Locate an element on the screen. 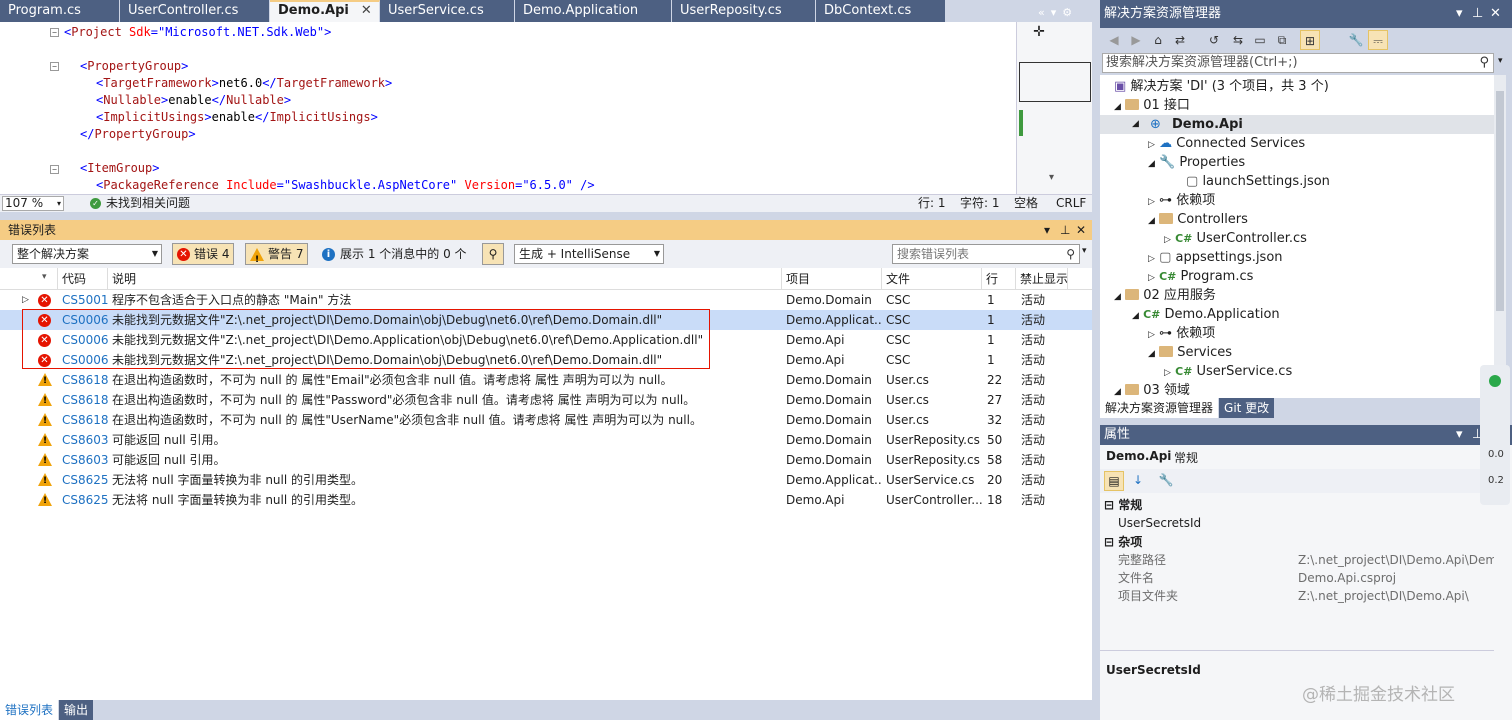 The image size is (1512, 720). network-monitor-widget: 0.0 0.2 is located at coordinates (1495, 435).